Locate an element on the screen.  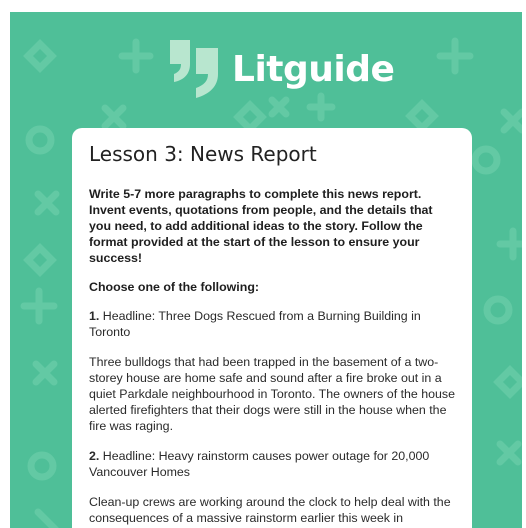
page-title: Lesson 3: News Report is located at coordinates (203, 154).